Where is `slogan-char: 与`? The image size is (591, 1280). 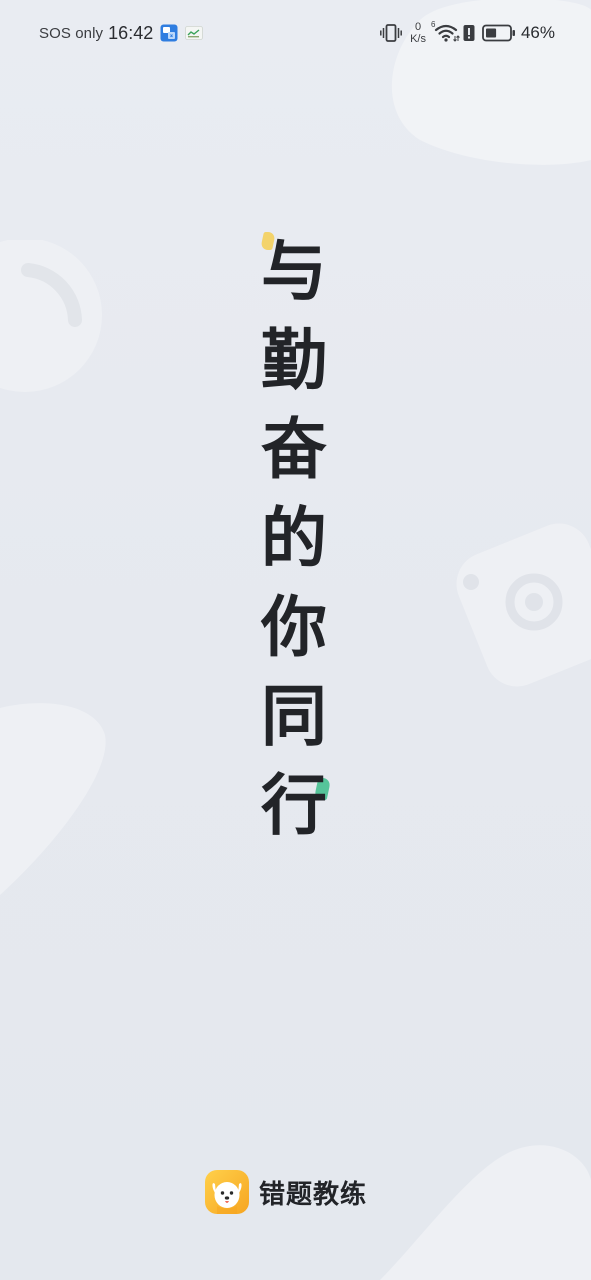 slogan-char: 与 is located at coordinates (294, 271).